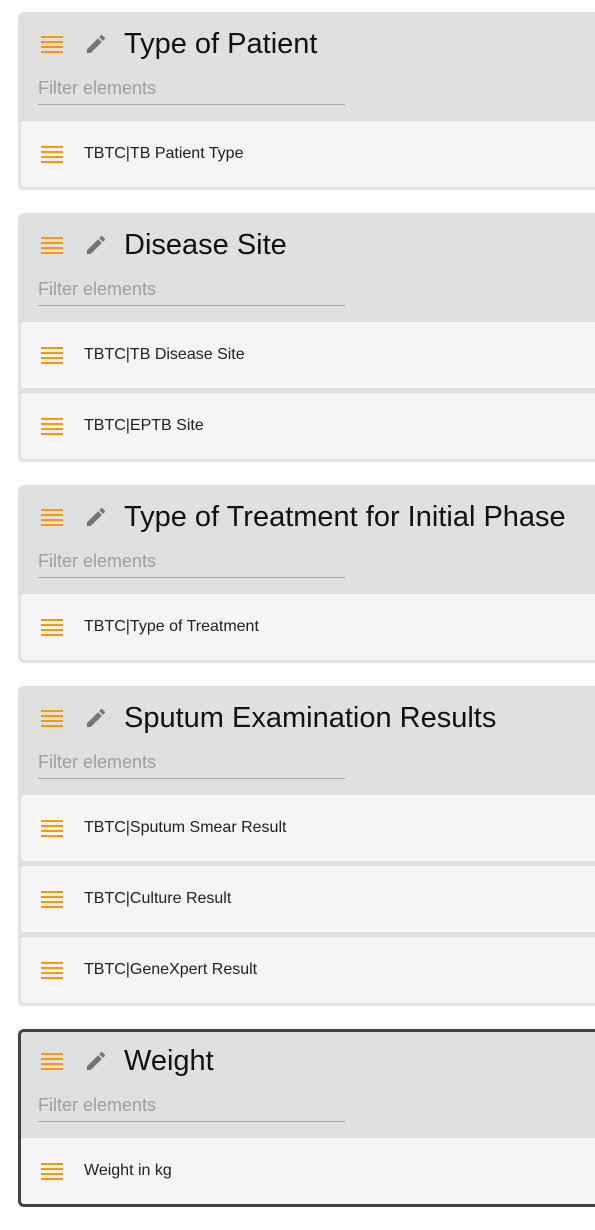  Describe the element at coordinates (171, 626) in the screenshot. I see `list-item-label: TBTC|Type of Treatment` at that location.